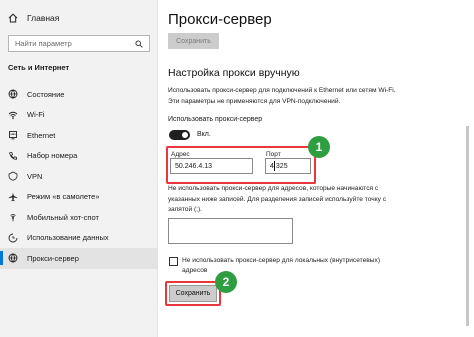  What do you see at coordinates (43, 43) in the screenshot?
I see `search-placeholder: Найти параметр` at bounding box center [43, 43].